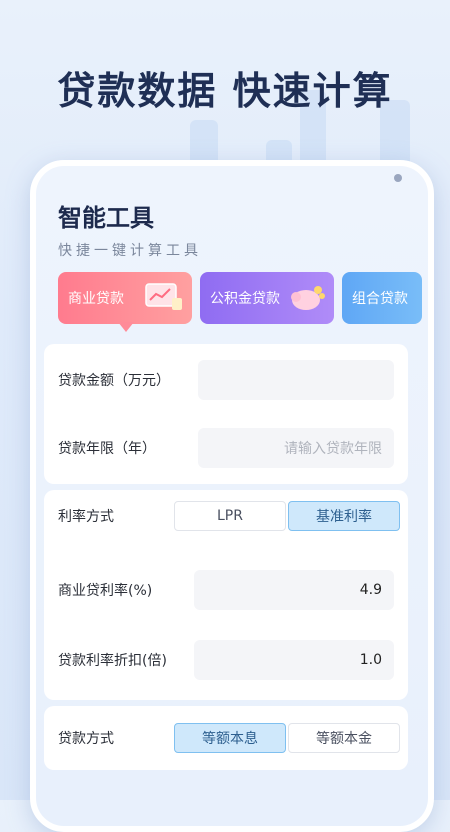 This screenshot has height=832, width=450. Describe the element at coordinates (294, 660) in the screenshot. I see `rate-discount-input: 1.0` at that location.